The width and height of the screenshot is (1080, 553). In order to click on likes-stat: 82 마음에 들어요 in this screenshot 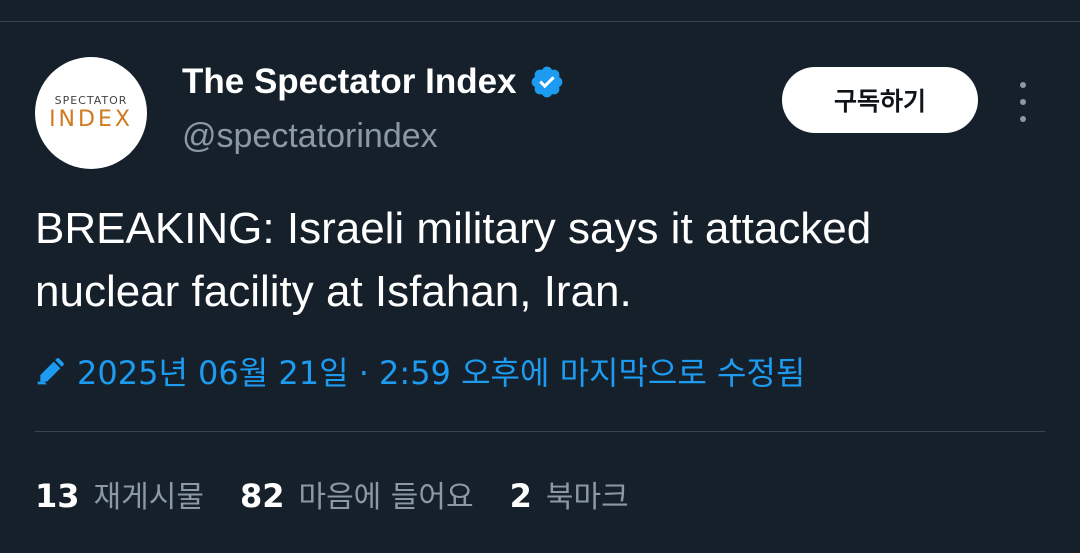, I will do `click(357, 494)`.